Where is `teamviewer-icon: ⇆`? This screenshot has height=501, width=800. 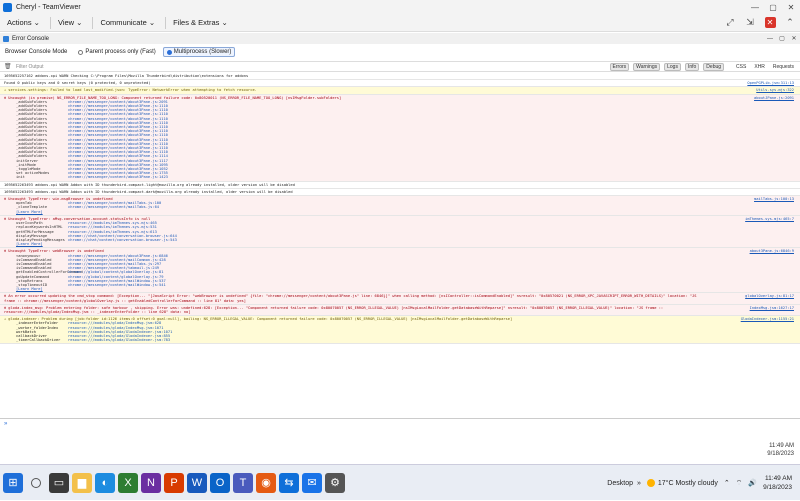 teamviewer-icon: ⇆ is located at coordinates (289, 482).